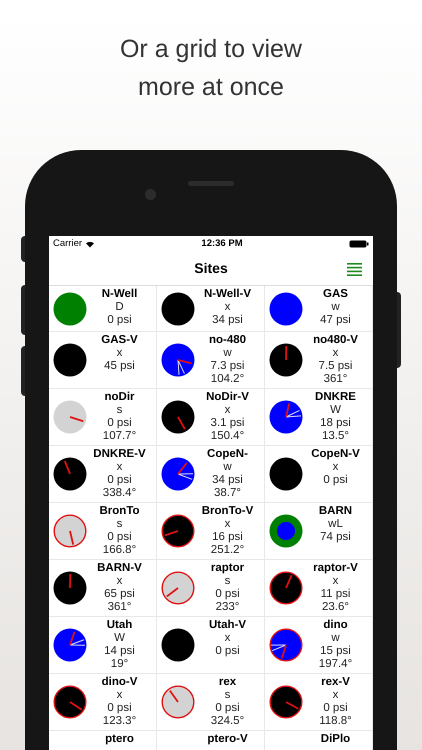  Describe the element at coordinates (335, 568) in the screenshot. I see `site-name: raptor-V` at that location.